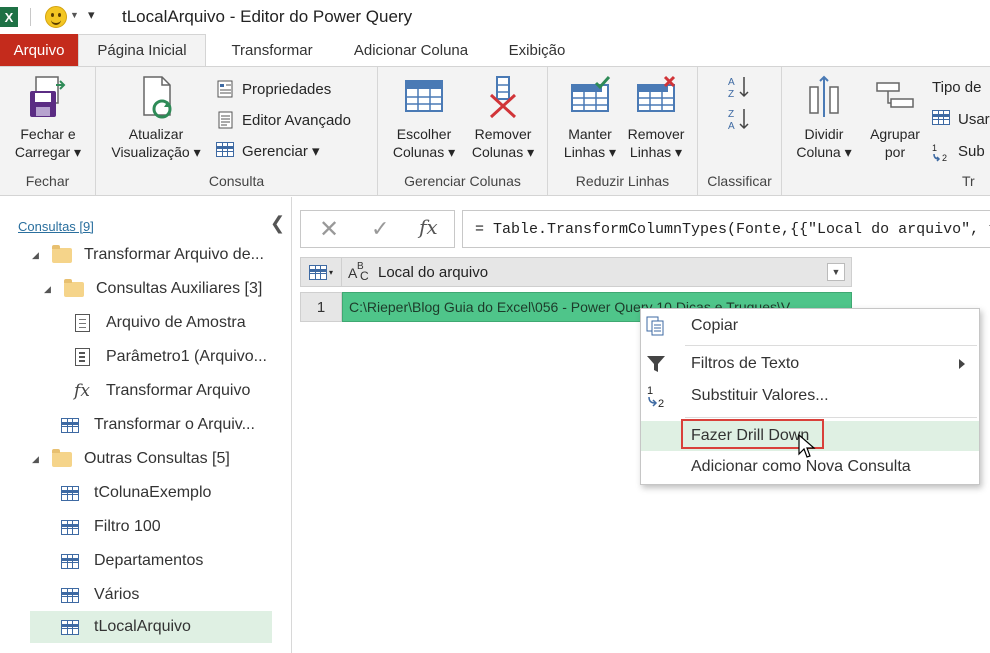 Image resolution: width=990 pixels, height=653 pixels. Describe the element at coordinates (226, 151) in the screenshot. I see `manage-table-icon` at that location.